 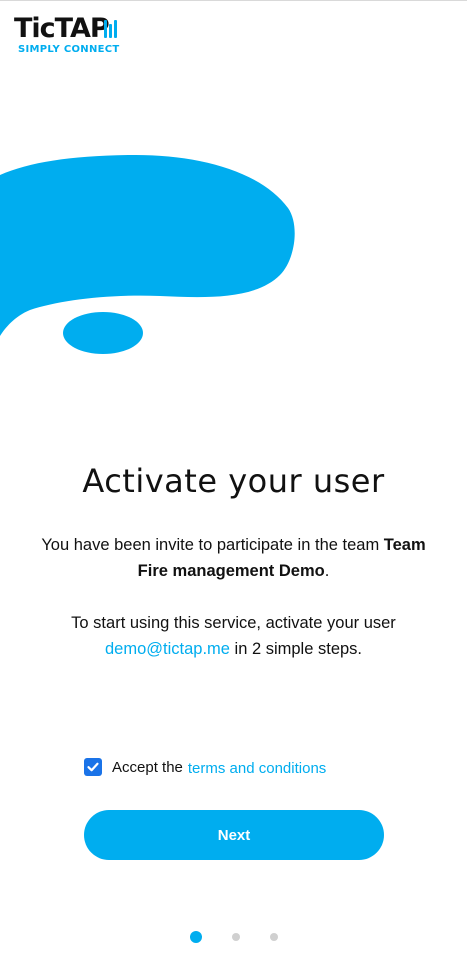 I want to click on accept-terms-row: Accept the terms and conditions, so click(x=205, y=767).